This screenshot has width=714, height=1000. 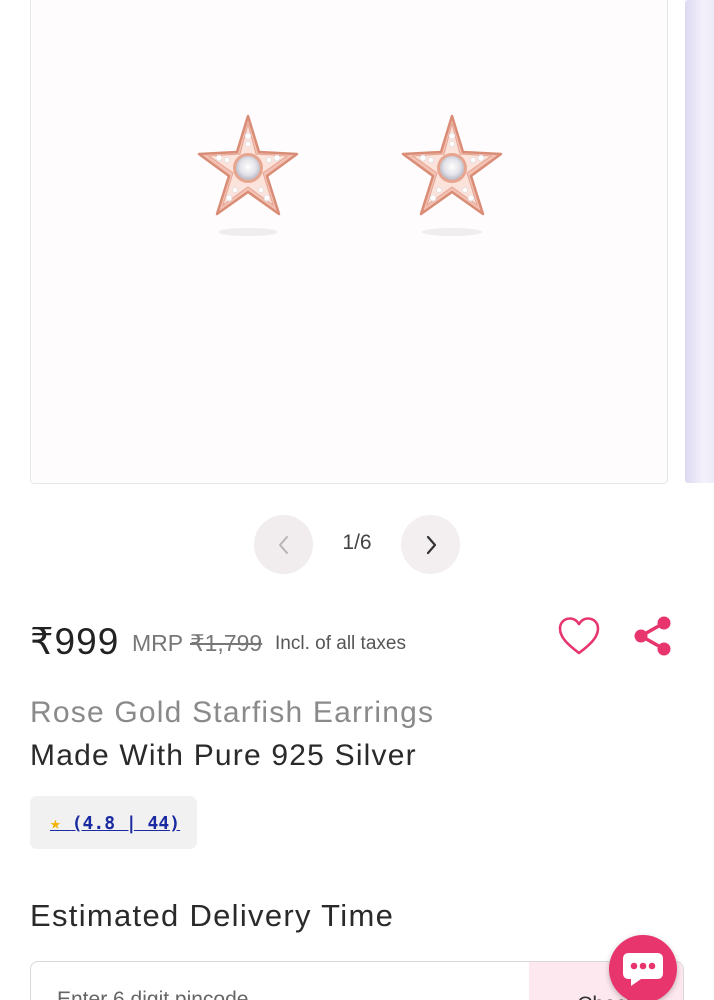 What do you see at coordinates (340, 643) in the screenshot?
I see `tax-note: Incl. of all taxes` at bounding box center [340, 643].